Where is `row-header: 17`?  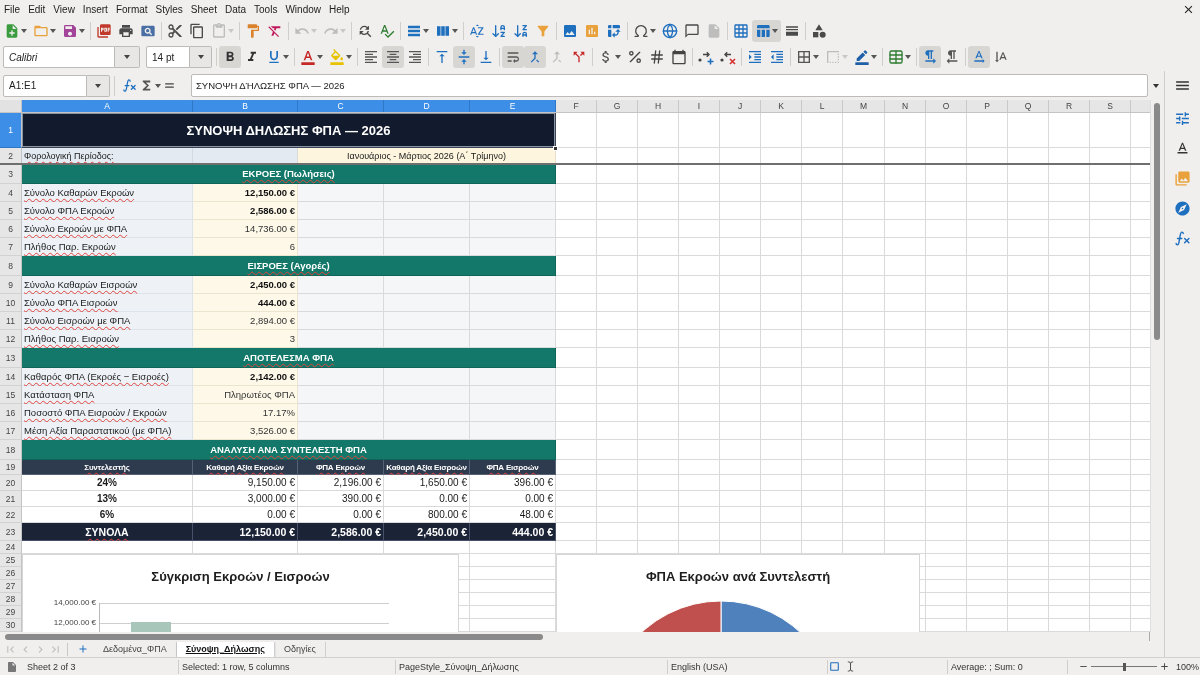
row-header: 17 is located at coordinates (11, 431).